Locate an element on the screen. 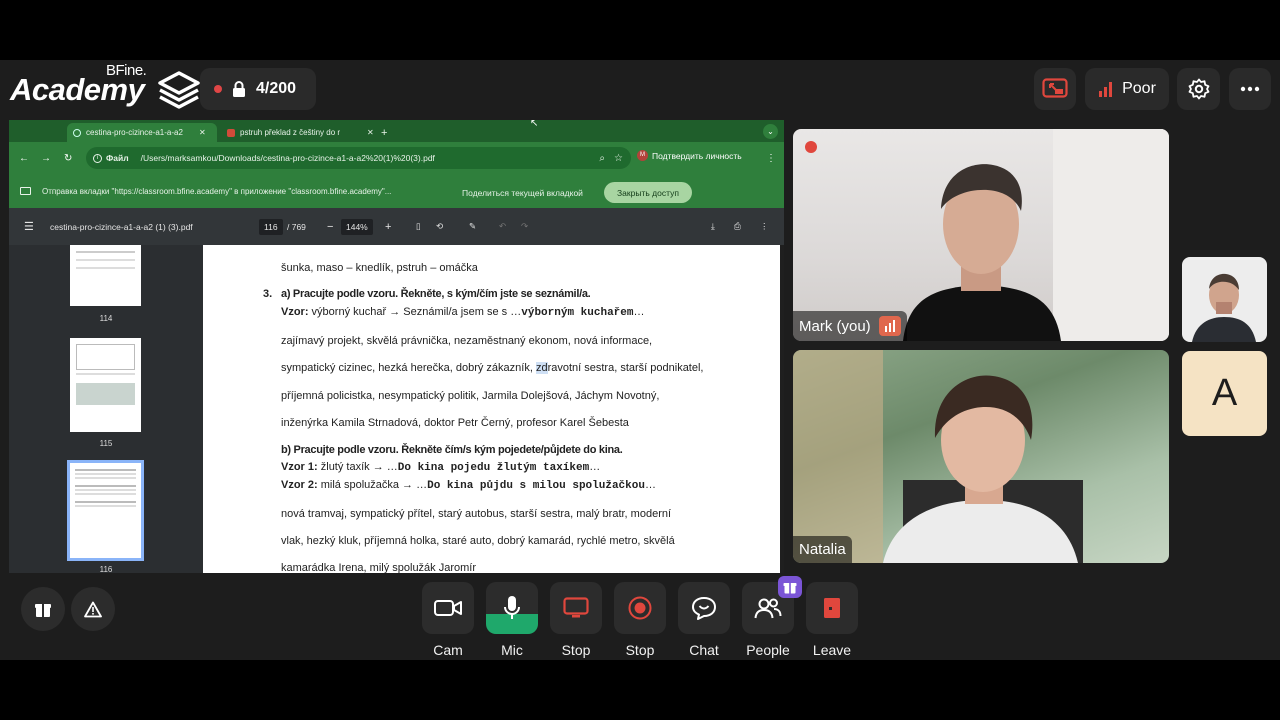 Image resolution: width=1280 pixels, height=720 pixels. record-icon is located at coordinates (640, 608).